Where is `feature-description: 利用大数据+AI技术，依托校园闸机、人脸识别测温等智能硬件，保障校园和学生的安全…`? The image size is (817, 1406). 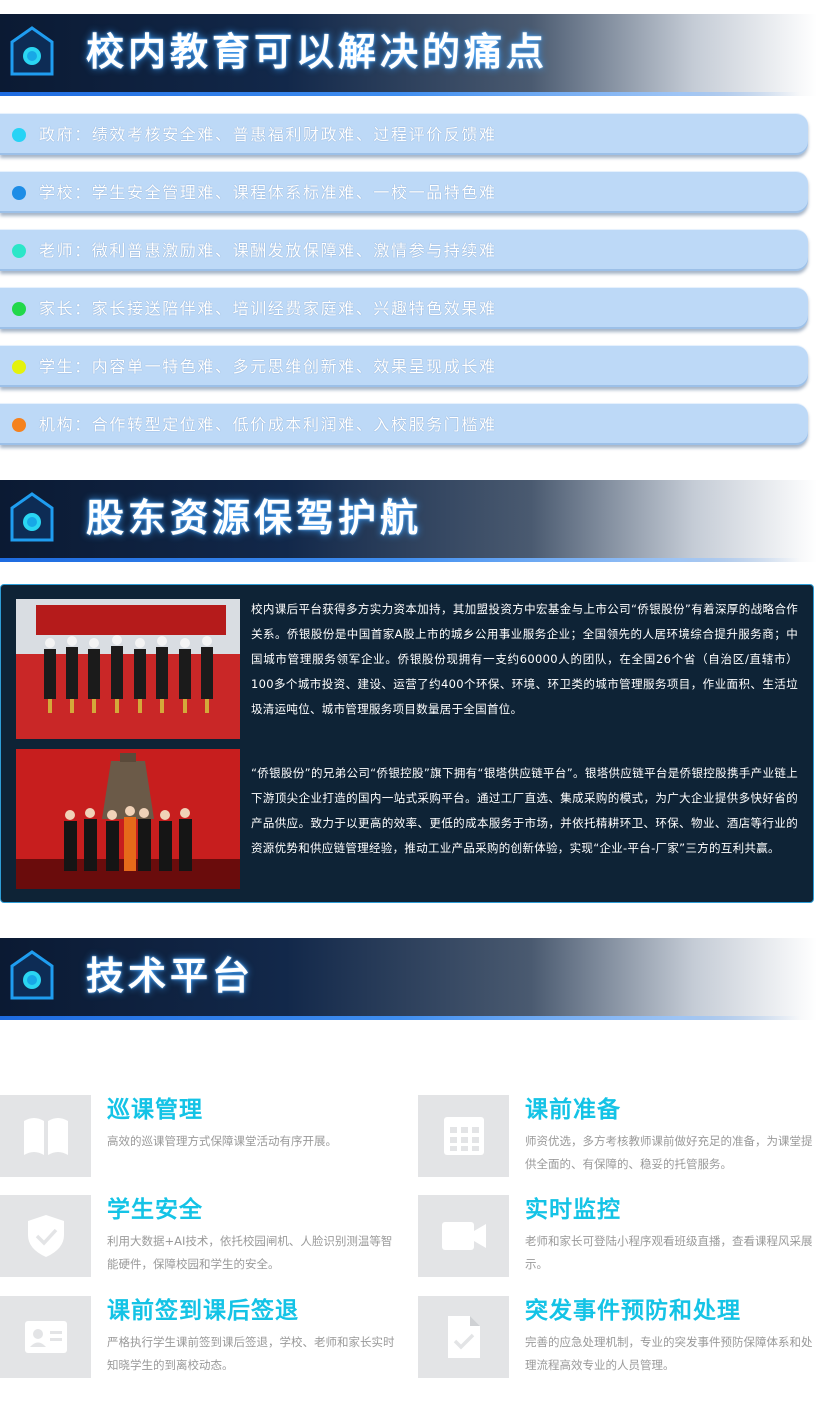 feature-description: 利用大数据+AI技术，依托校园闸机、人脸识别测温等智能硬件，保障校园和学生的安全… is located at coordinates (250, 1252).